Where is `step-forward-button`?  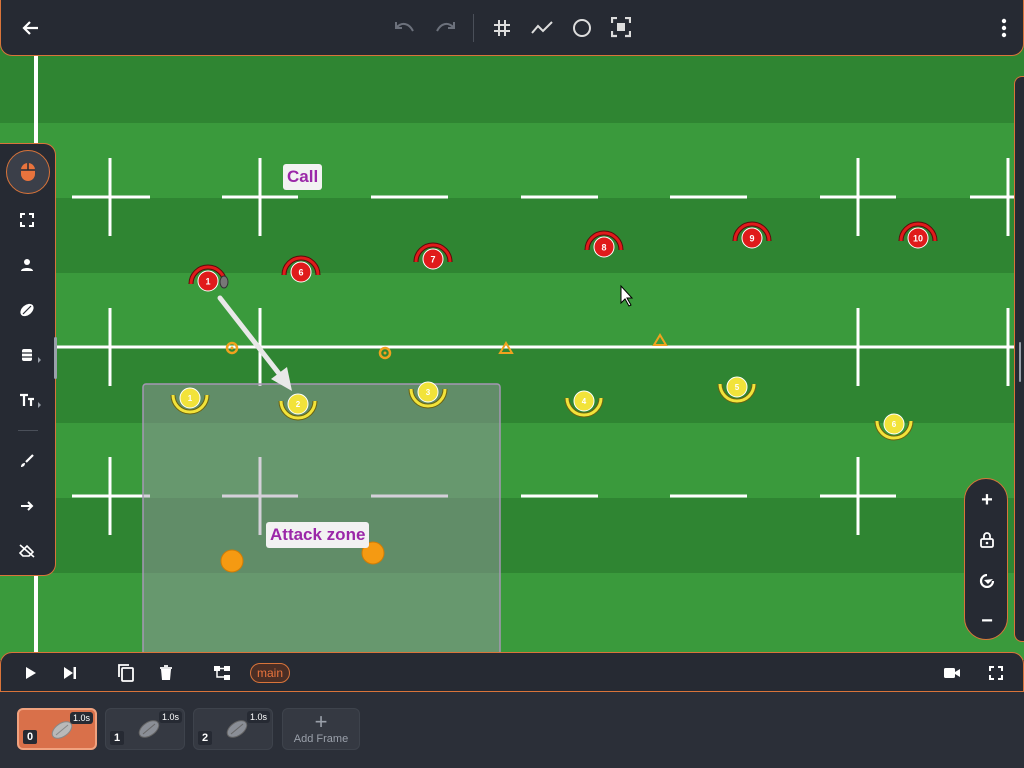 step-forward-button is located at coordinates (70, 673).